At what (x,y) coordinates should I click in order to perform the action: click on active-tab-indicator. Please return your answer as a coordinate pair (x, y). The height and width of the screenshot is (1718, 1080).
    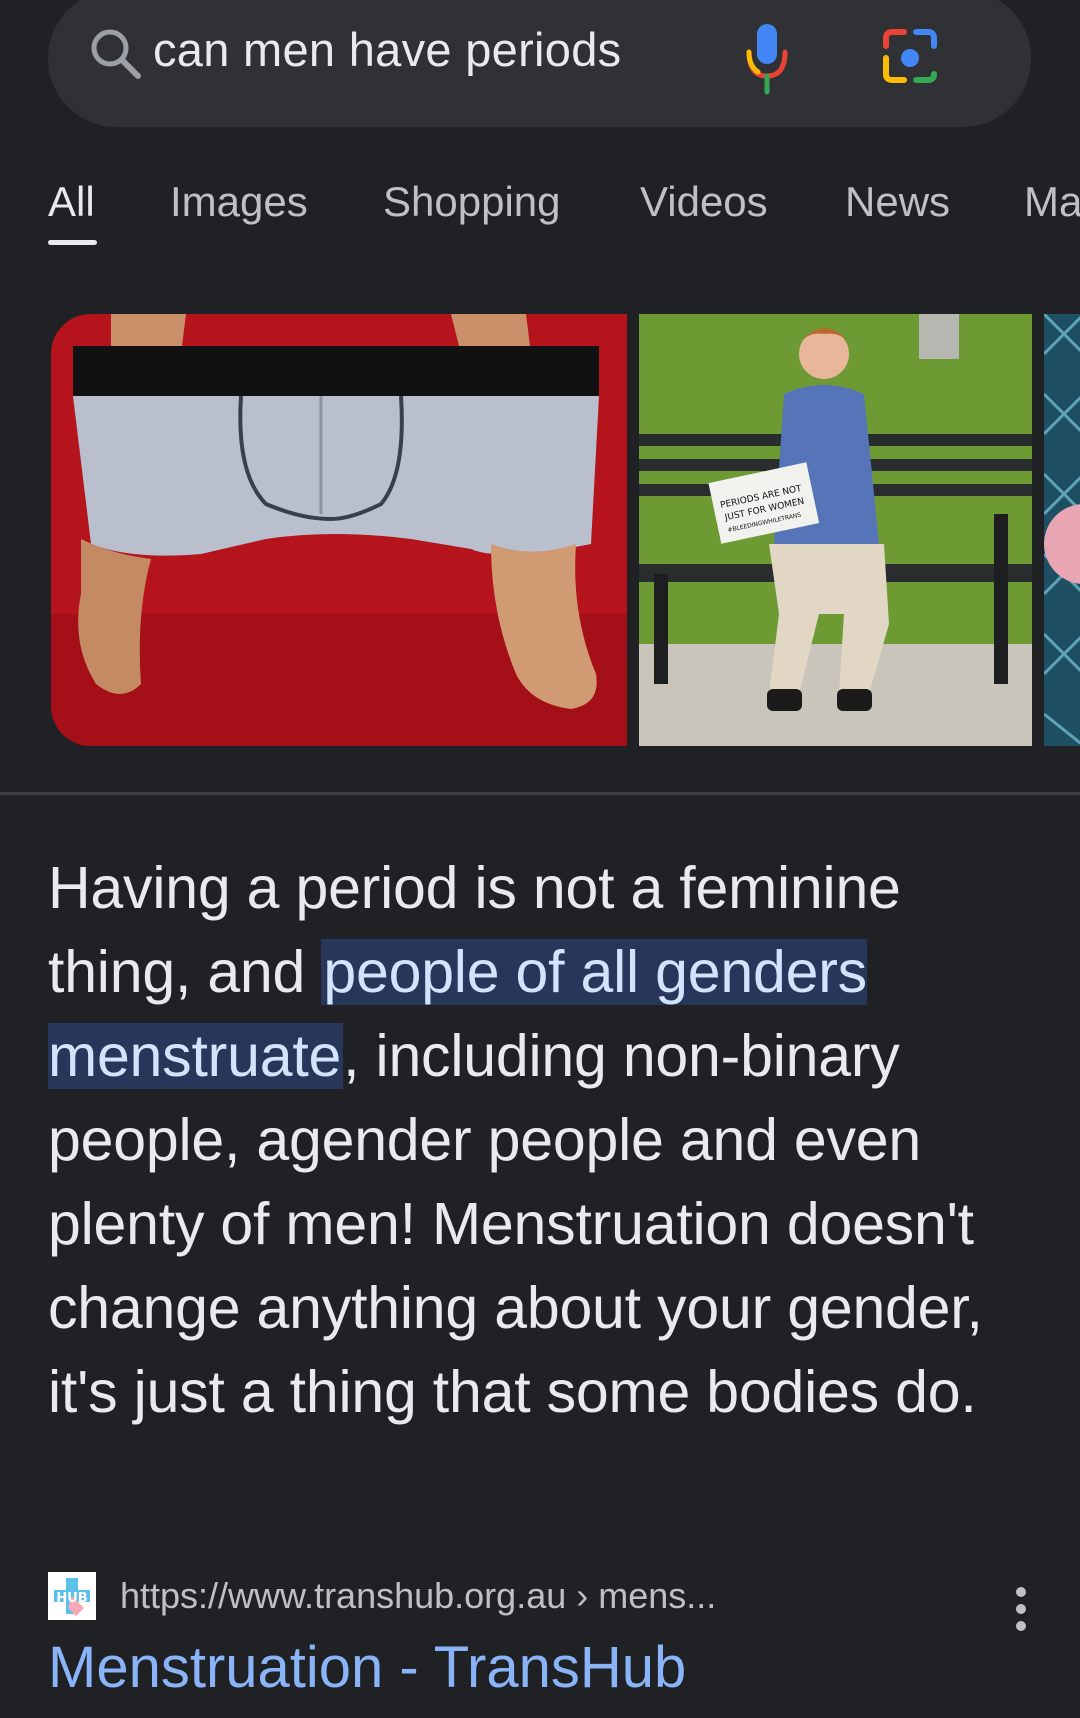
    Looking at the image, I should click on (72, 242).